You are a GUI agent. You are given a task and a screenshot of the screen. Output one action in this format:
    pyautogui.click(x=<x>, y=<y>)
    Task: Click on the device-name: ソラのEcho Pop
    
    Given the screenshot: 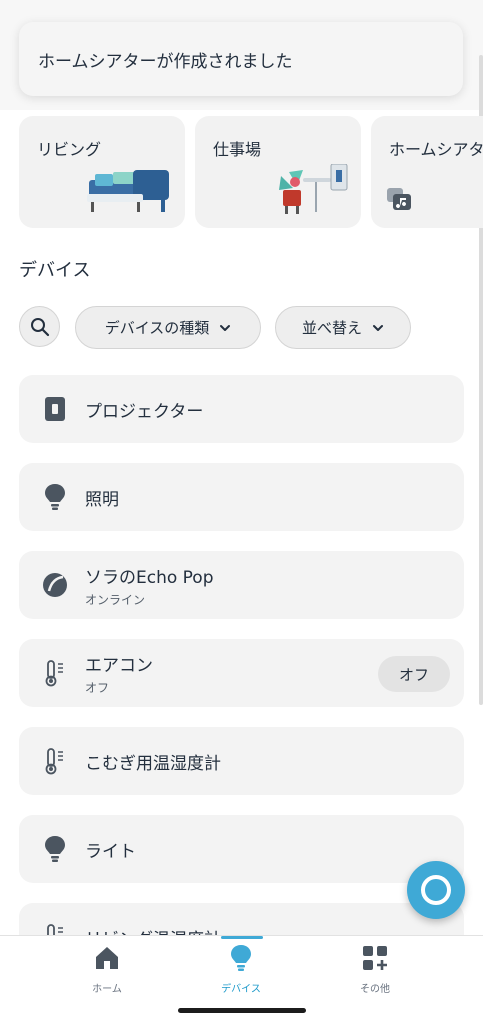 What is the action you would take?
    pyautogui.click(x=149, y=577)
    